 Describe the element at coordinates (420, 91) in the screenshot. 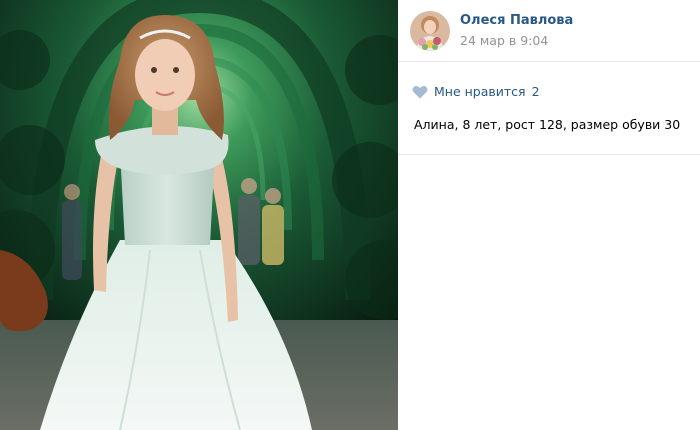

I see `heart-icon` at that location.